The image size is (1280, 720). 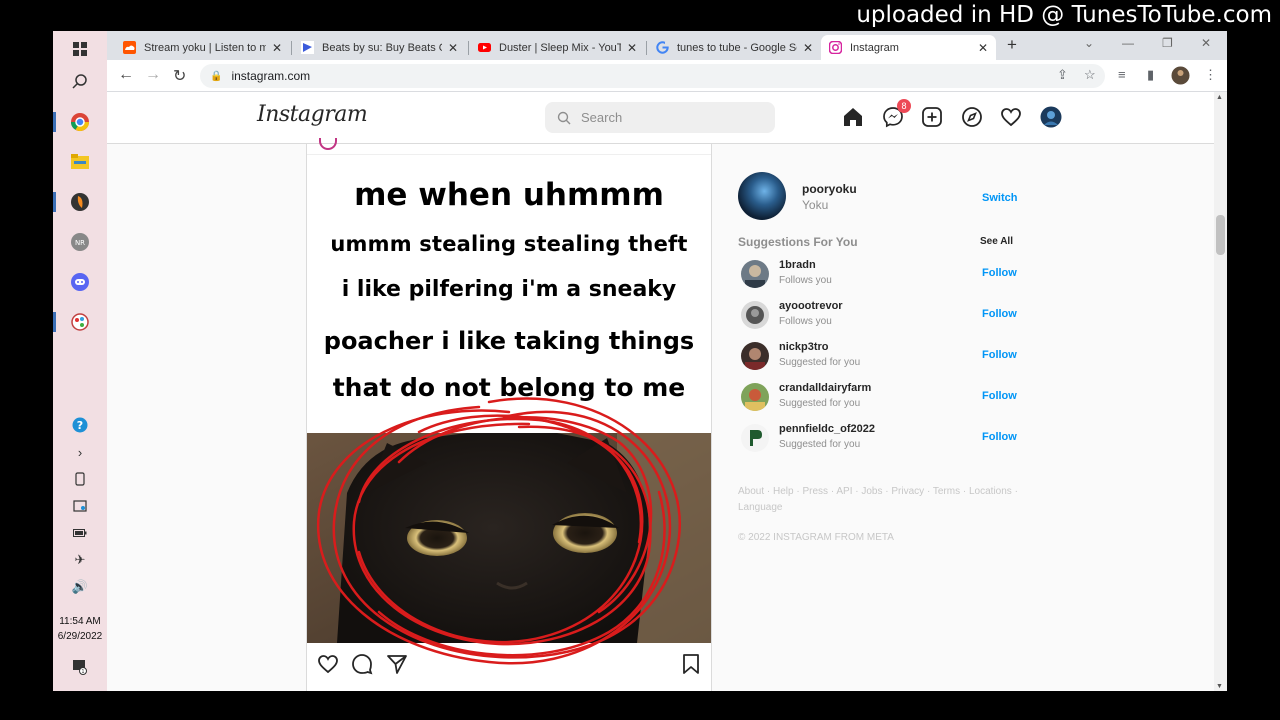 What do you see at coordinates (1122, 74) in the screenshot?
I see `reading-list-icon: ≡` at bounding box center [1122, 74].